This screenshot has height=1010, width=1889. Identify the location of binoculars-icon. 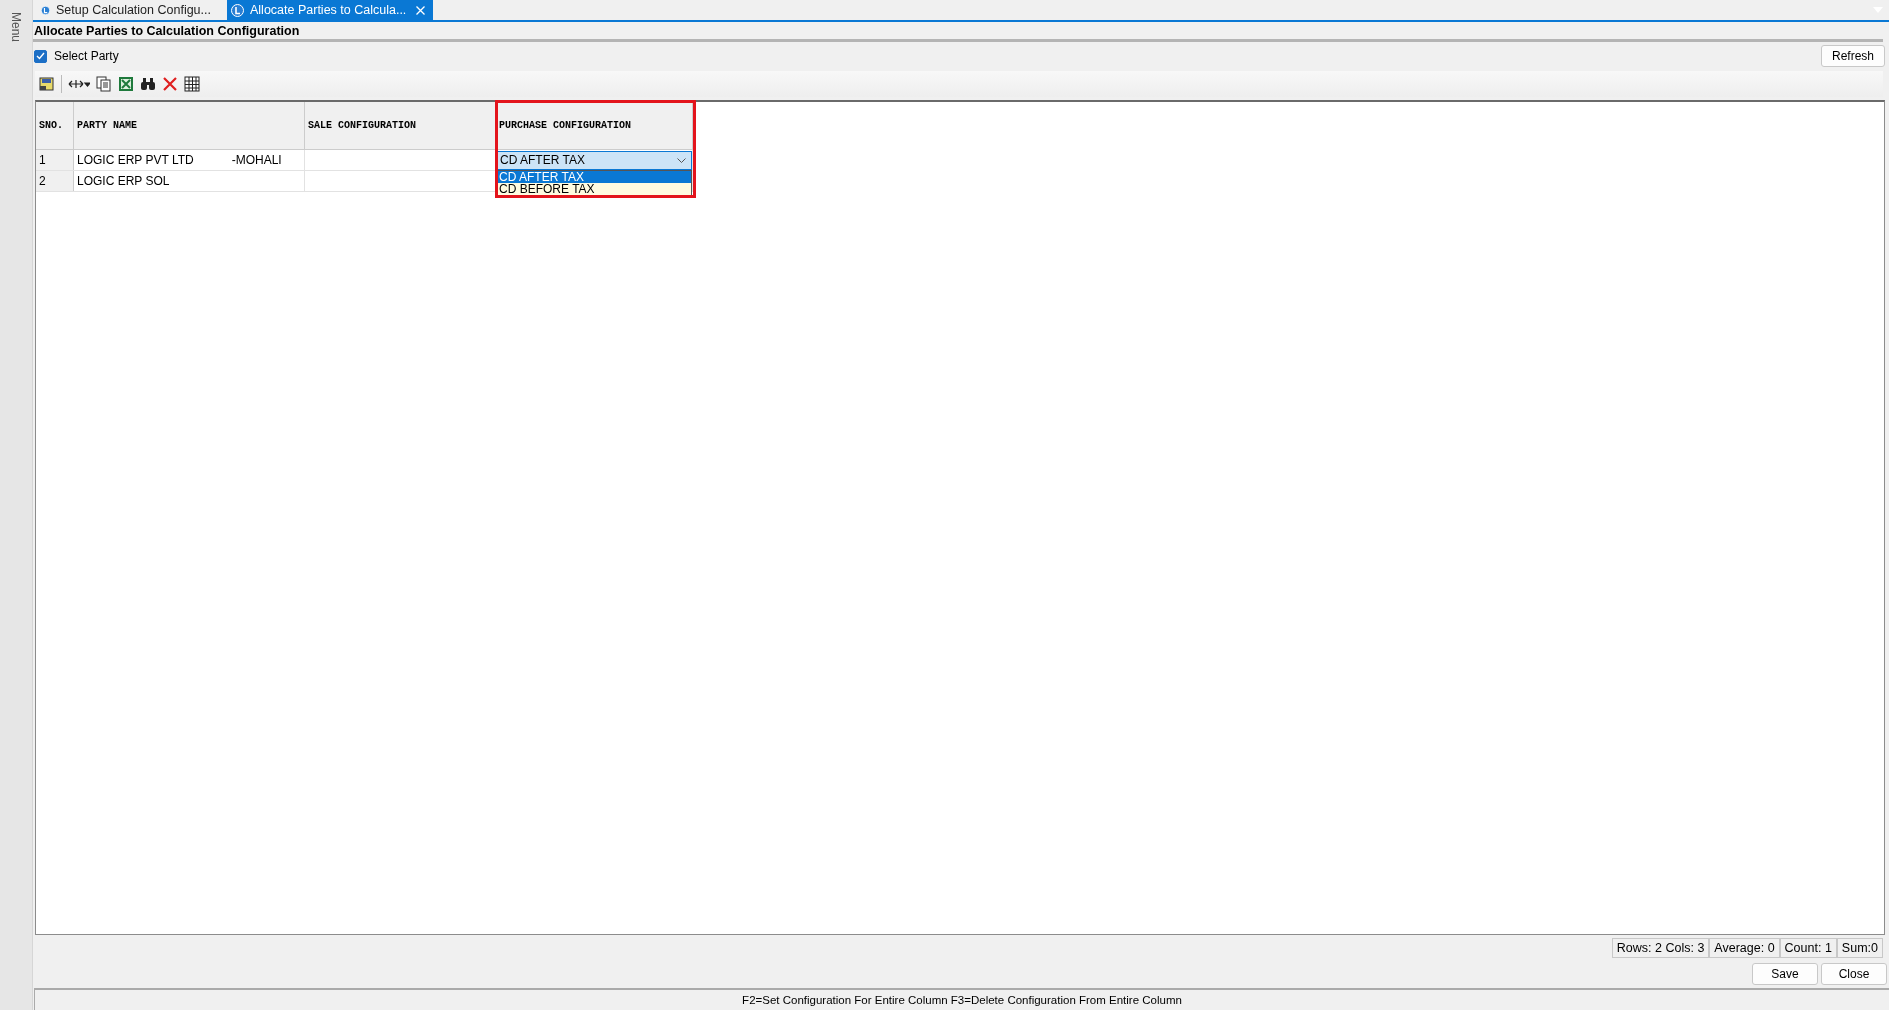
(148, 84).